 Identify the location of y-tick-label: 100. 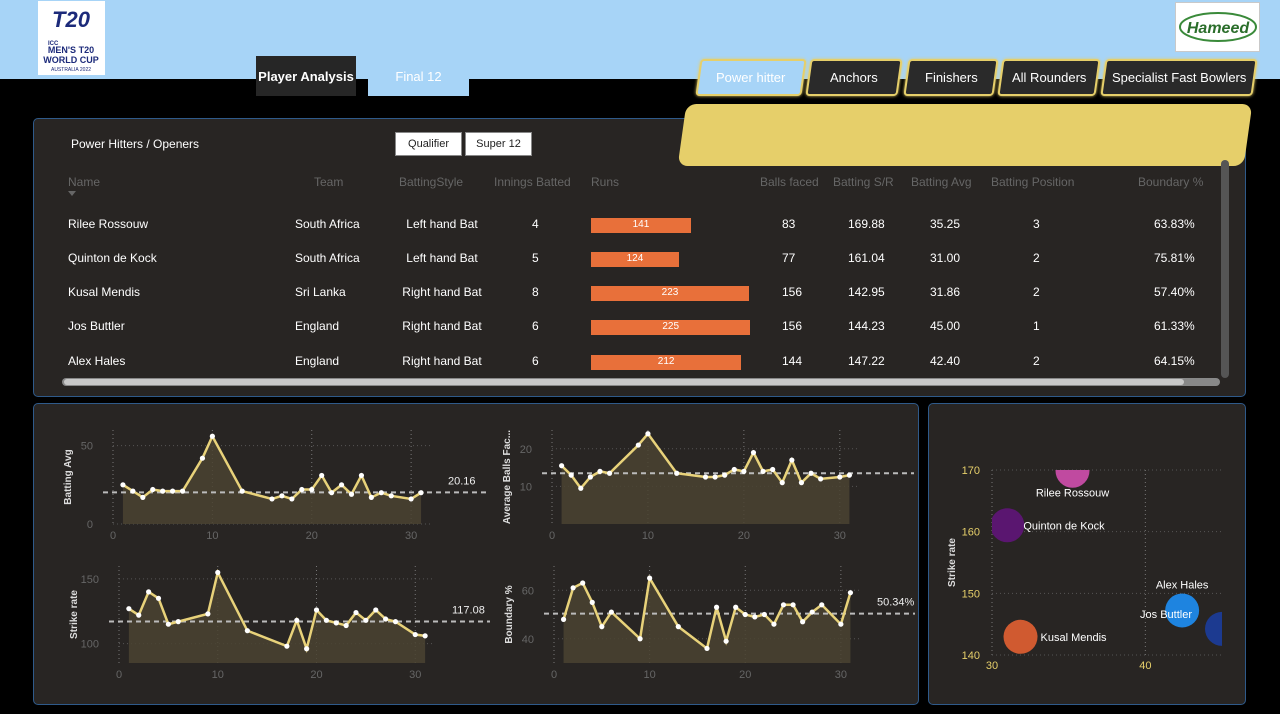
(90, 645).